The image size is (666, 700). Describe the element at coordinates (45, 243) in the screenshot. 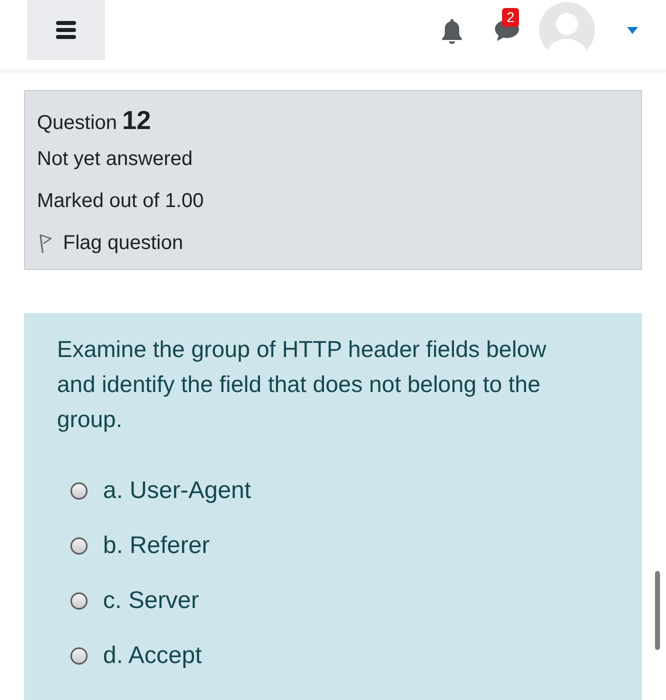

I see `flag-icon` at that location.